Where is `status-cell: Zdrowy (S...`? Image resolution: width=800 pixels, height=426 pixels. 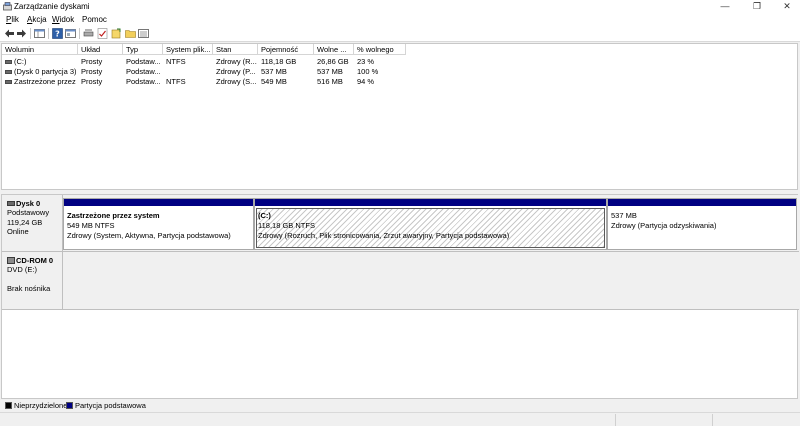
status-cell: Zdrowy (S... is located at coordinates (236, 81).